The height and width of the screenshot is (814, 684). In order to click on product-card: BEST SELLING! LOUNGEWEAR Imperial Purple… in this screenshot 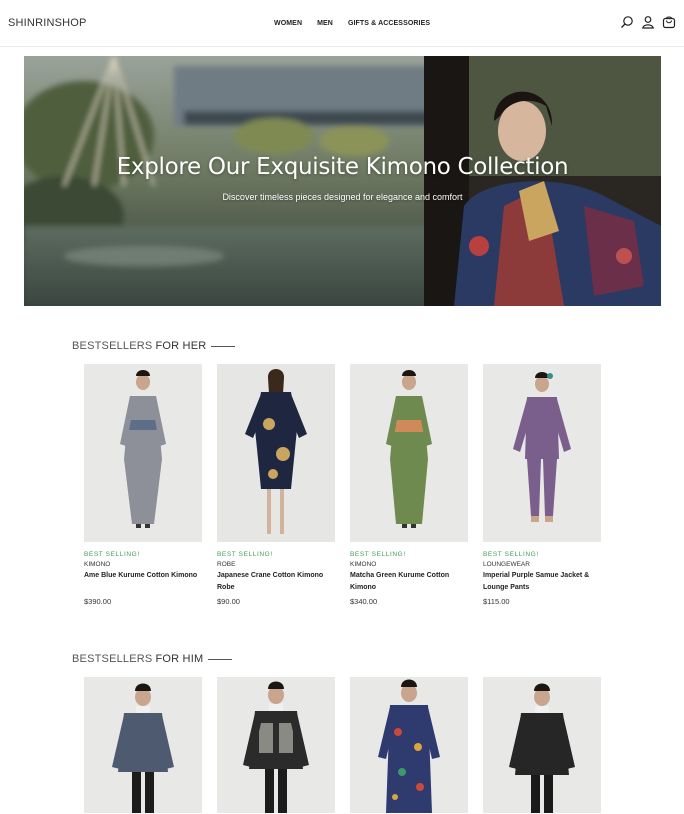, I will do `click(542, 485)`.